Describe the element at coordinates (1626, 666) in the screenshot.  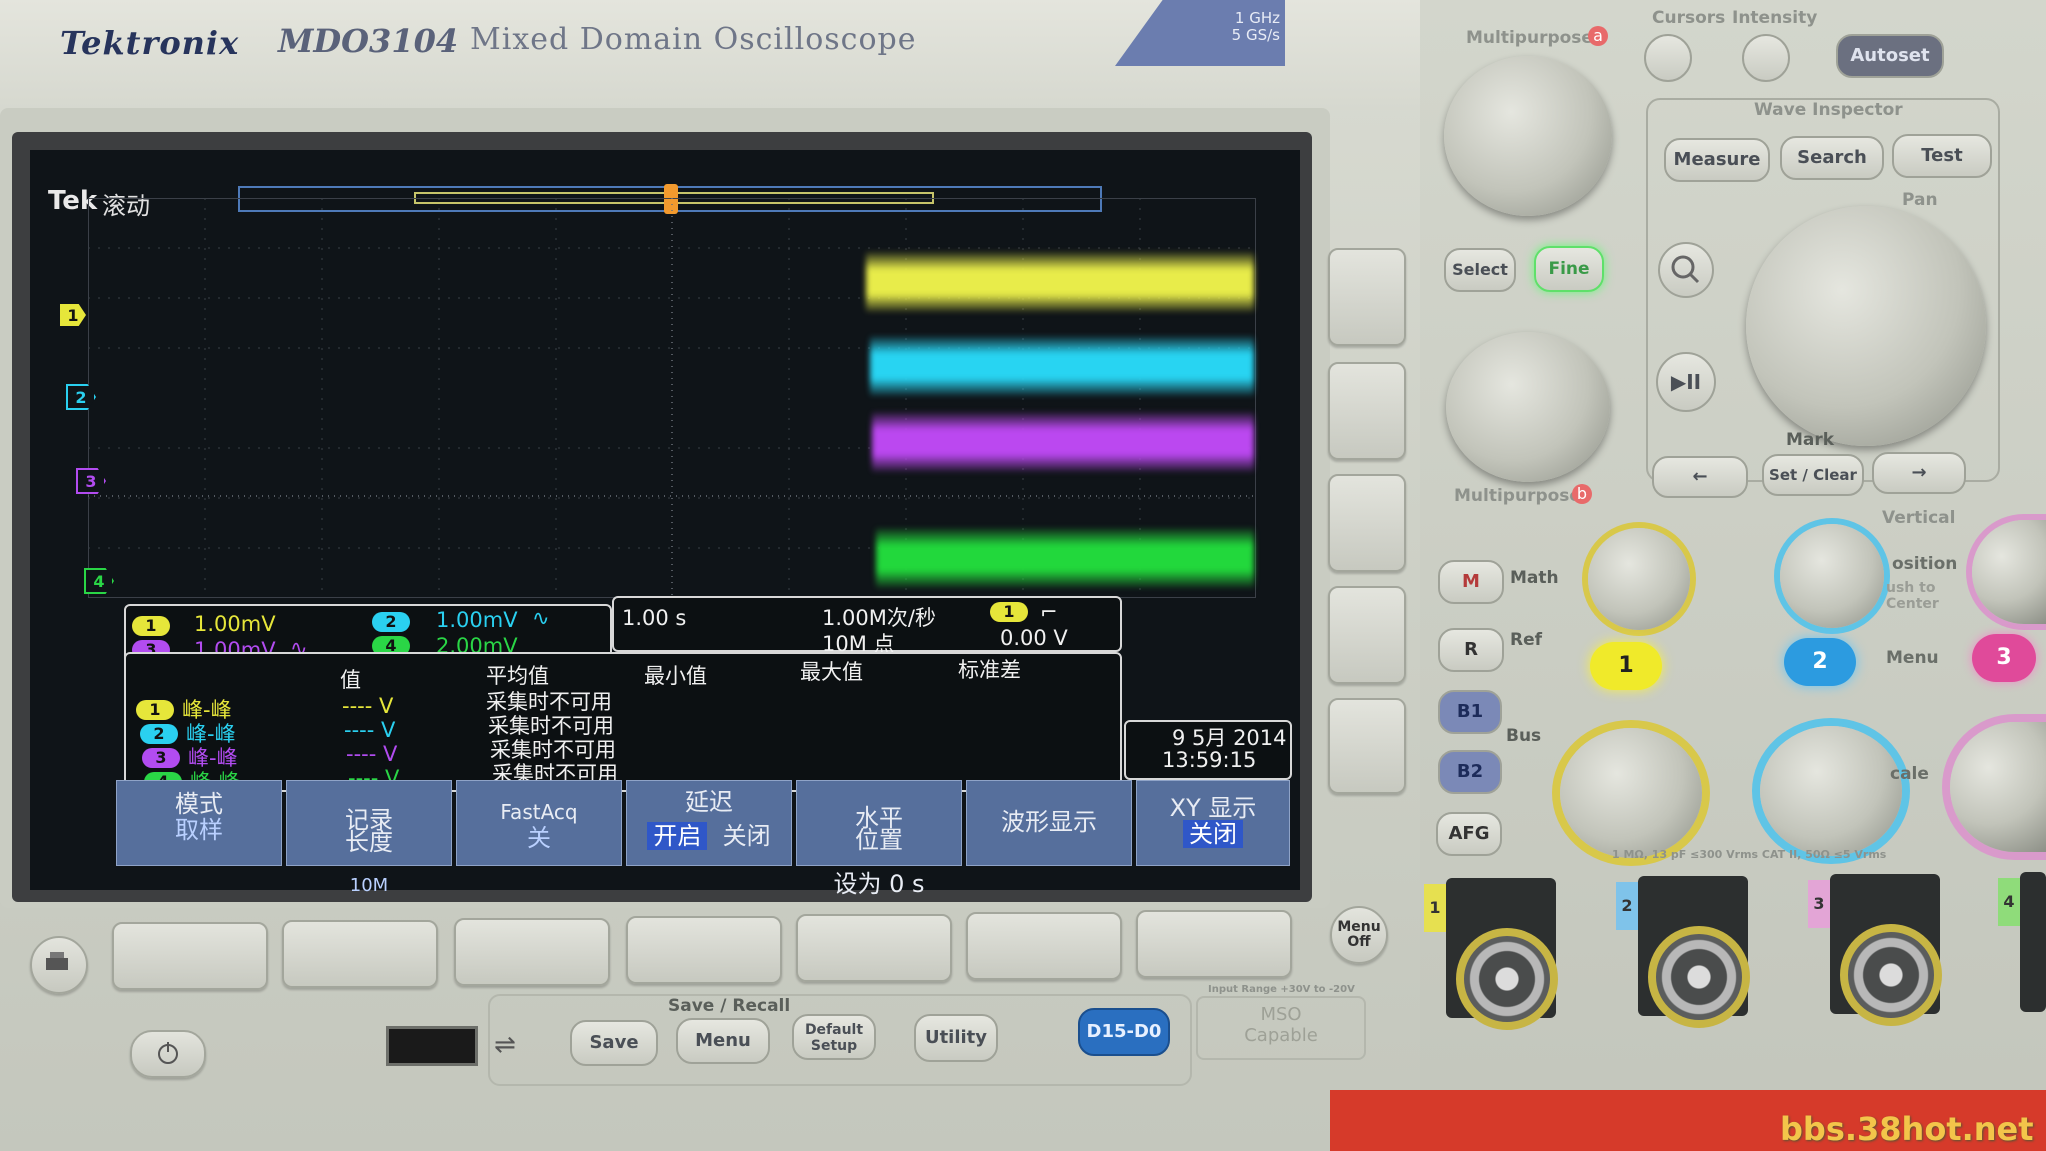
I see `ch1-menu-button: 1` at that location.